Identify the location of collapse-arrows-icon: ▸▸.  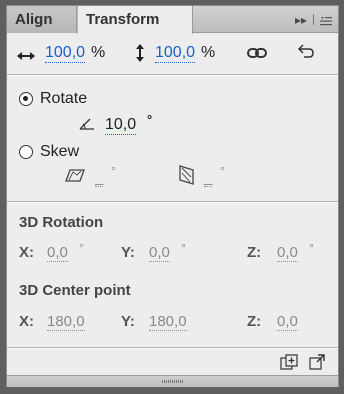
(301, 20).